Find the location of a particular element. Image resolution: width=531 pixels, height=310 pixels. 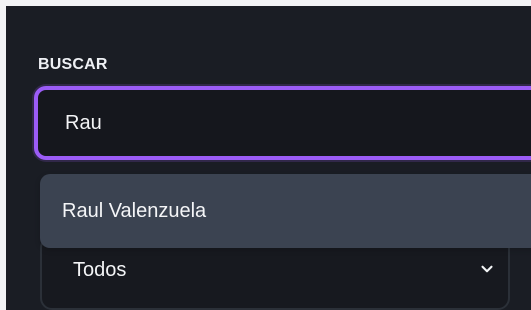

chevron-down-icon is located at coordinates (487, 269).